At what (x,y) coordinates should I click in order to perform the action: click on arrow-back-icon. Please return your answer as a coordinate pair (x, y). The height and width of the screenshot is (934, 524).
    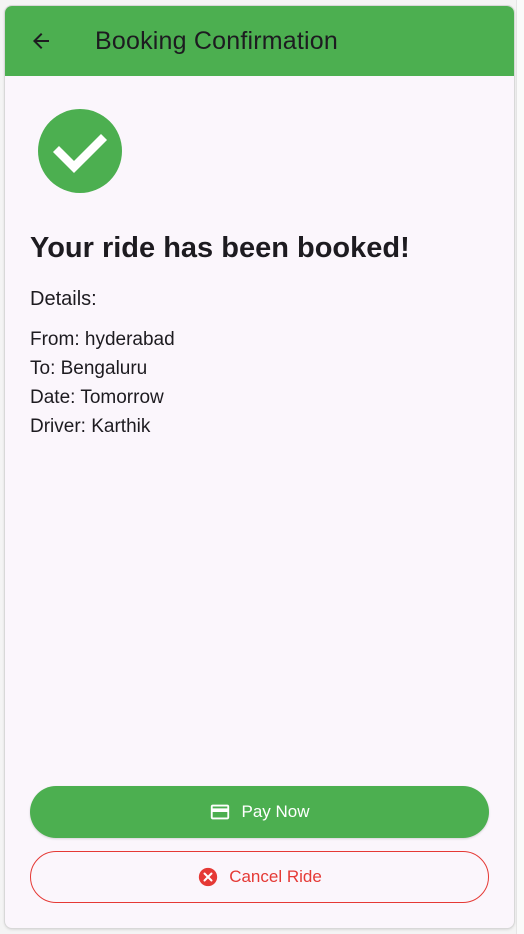
    Looking at the image, I should click on (41, 41).